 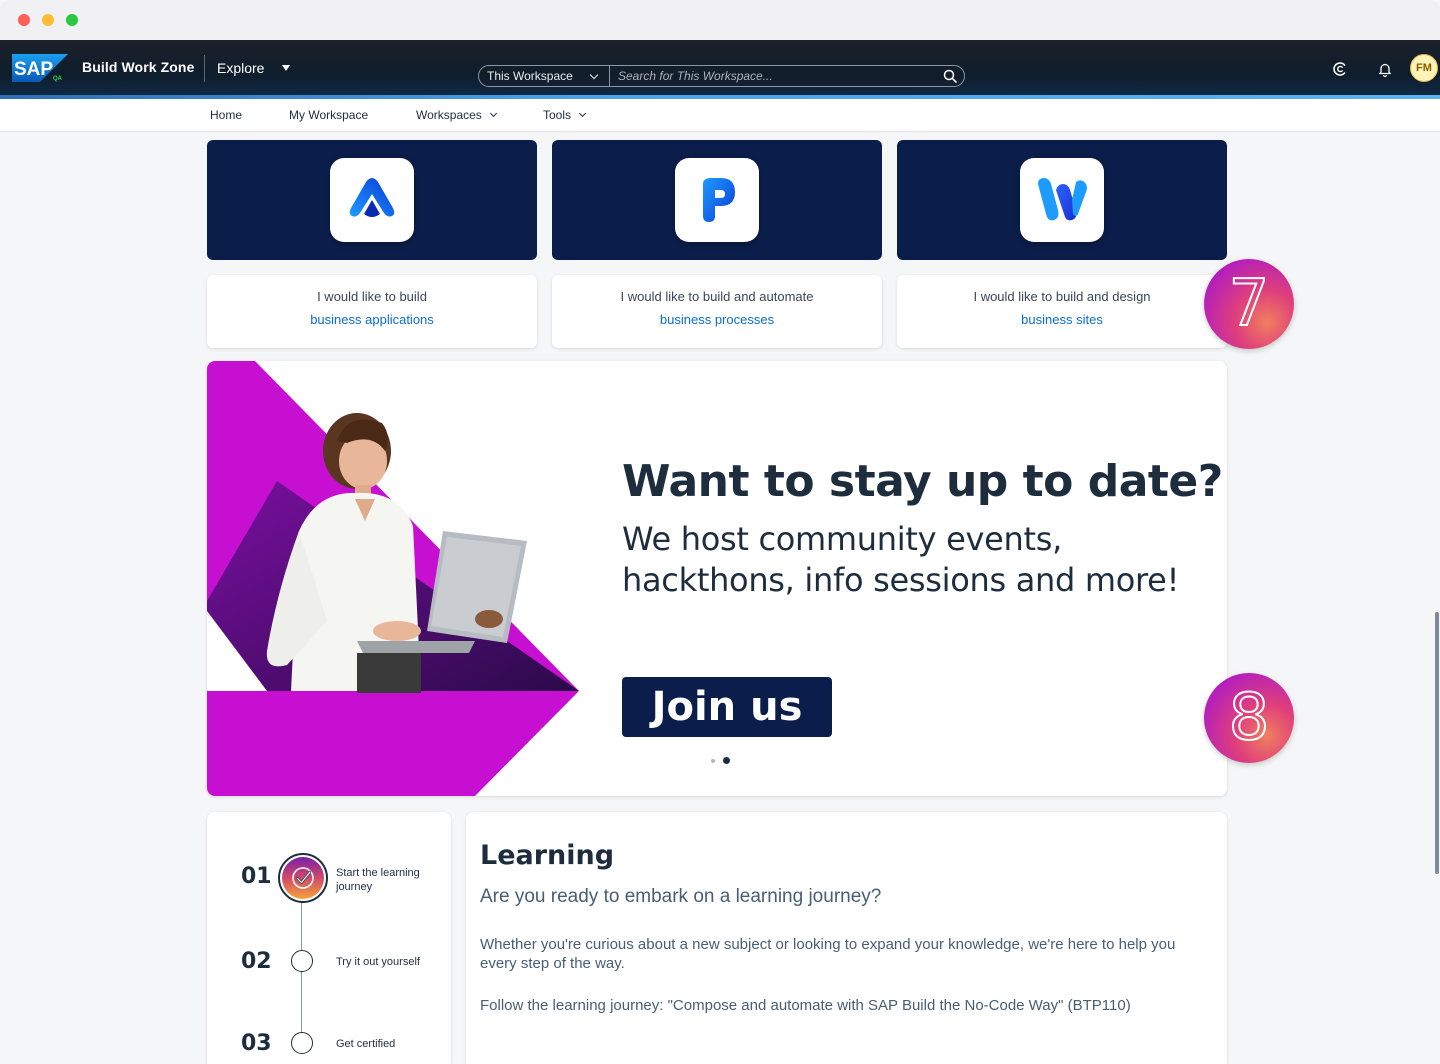 What do you see at coordinates (301, 972) in the screenshot?
I see `journey-connector-line` at bounding box center [301, 972].